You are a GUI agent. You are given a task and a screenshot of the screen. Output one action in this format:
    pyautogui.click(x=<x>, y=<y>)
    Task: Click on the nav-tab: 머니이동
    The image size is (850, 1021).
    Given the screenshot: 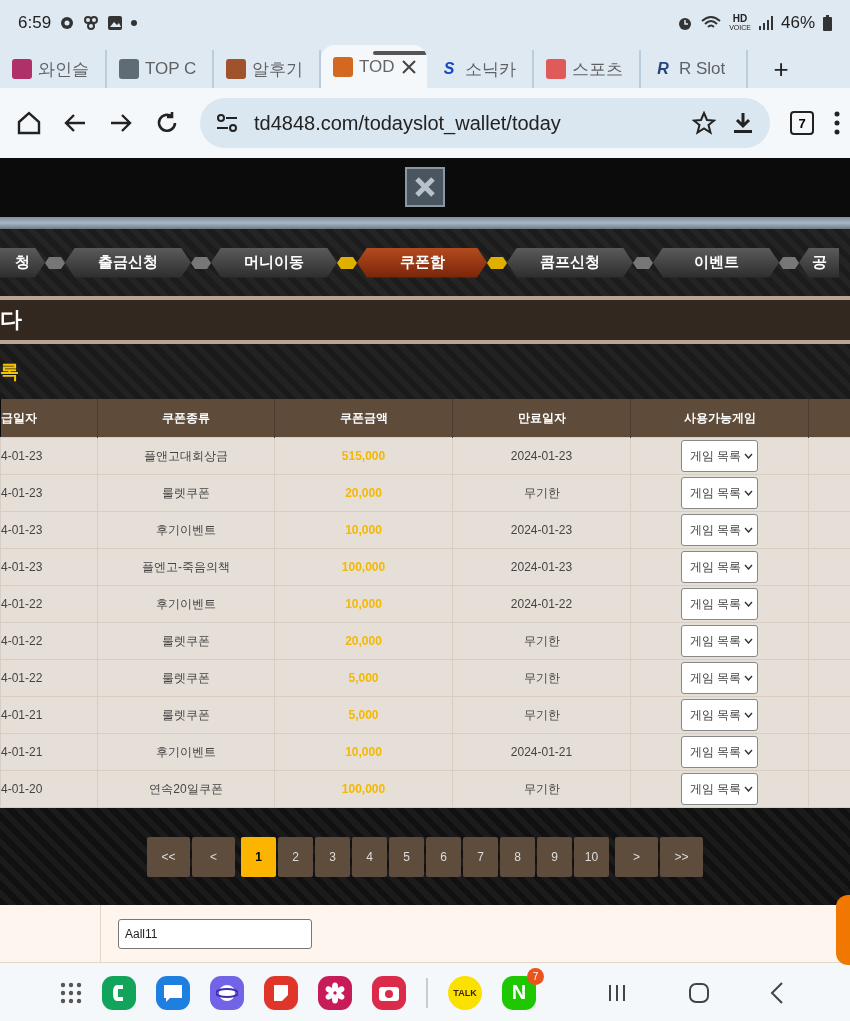 What is the action you would take?
    pyautogui.click(x=274, y=262)
    